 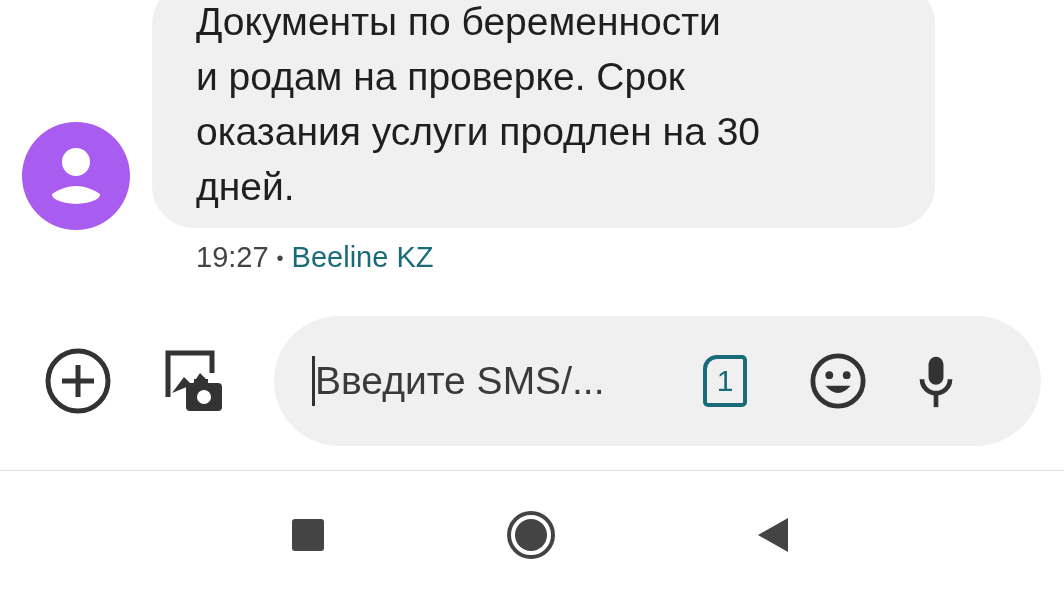 I want to click on avatar-icon, so click(x=76, y=176).